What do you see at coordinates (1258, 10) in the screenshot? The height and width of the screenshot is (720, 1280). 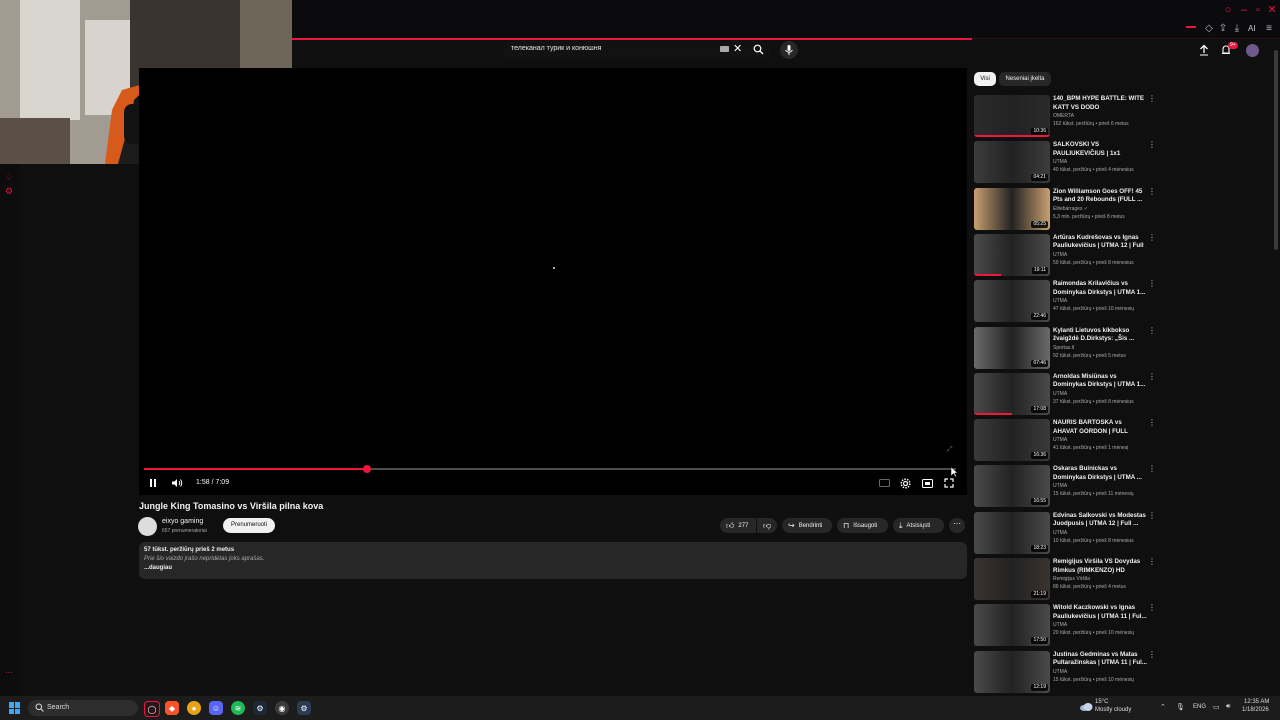 I see `maximize-icon: ▫` at bounding box center [1258, 10].